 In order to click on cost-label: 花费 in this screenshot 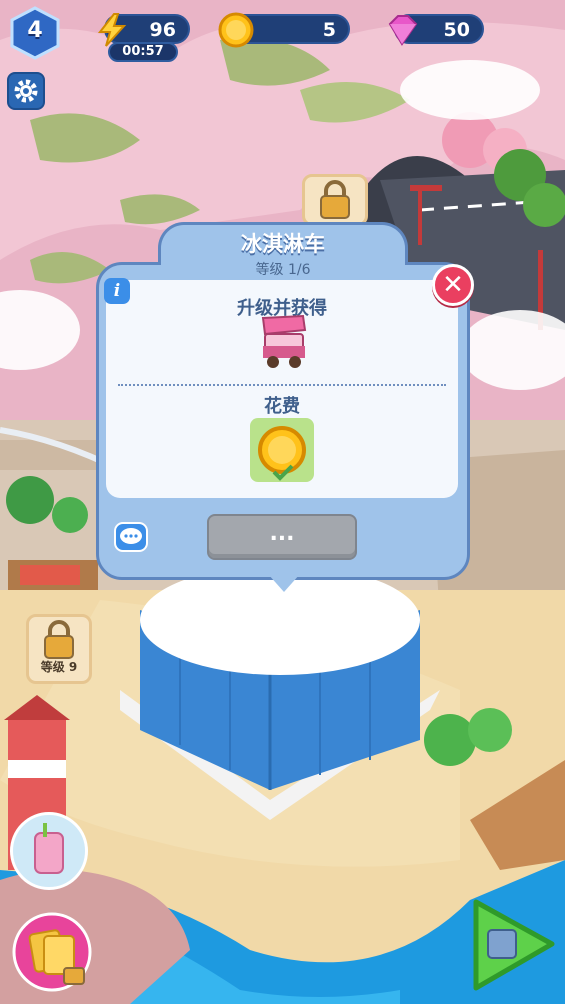, I will do `click(282, 406)`.